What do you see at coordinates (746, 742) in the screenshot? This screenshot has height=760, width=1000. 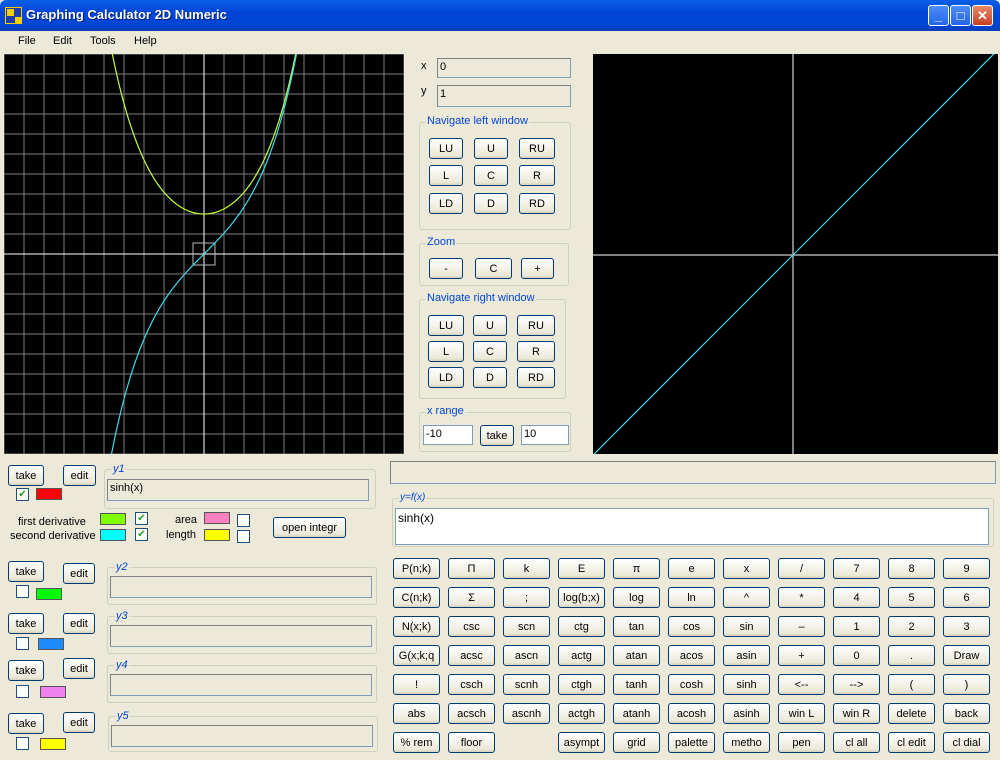 I see `key-6-6-button: metho` at bounding box center [746, 742].